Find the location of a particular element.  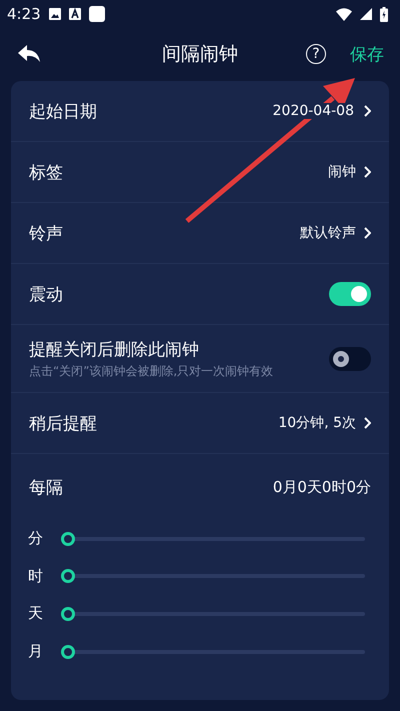

wifi-icon is located at coordinates (344, 14).